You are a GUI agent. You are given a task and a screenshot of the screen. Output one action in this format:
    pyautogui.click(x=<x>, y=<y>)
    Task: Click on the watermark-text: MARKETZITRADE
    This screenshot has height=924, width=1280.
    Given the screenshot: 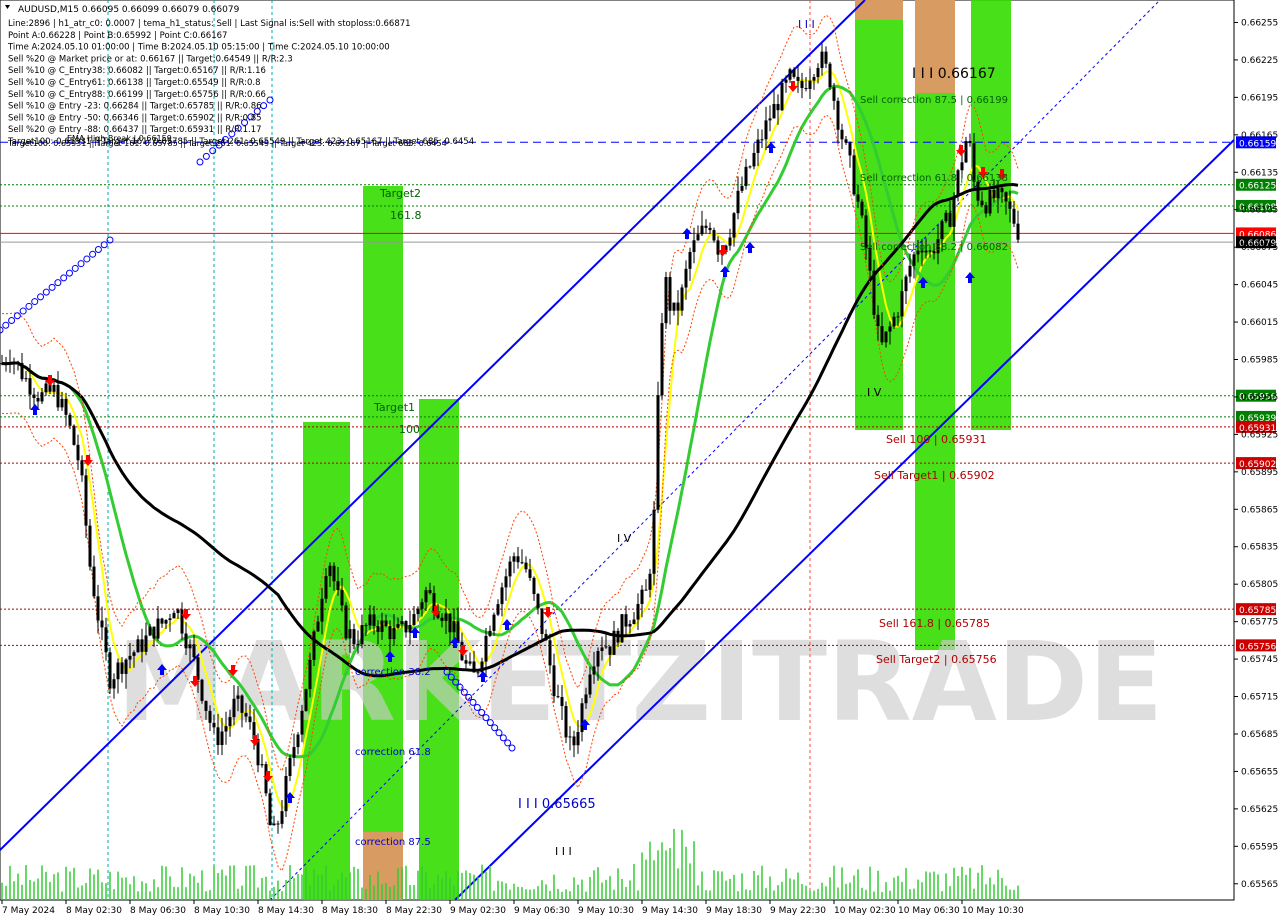 What is the action you would take?
    pyautogui.click(x=640, y=682)
    